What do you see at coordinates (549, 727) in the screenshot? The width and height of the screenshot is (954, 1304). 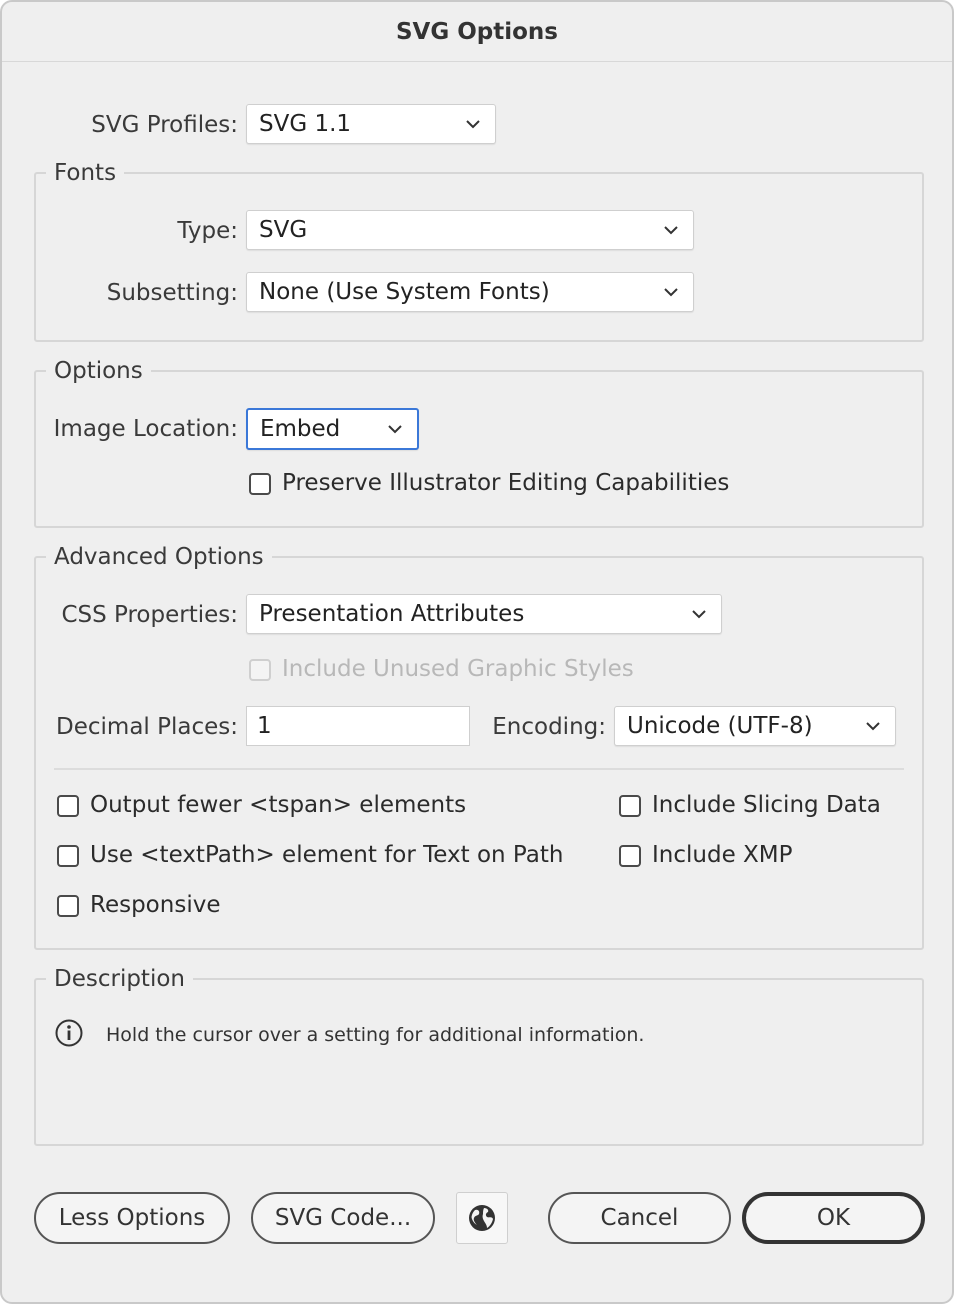 I see `encoding-label: Encoding:` at bounding box center [549, 727].